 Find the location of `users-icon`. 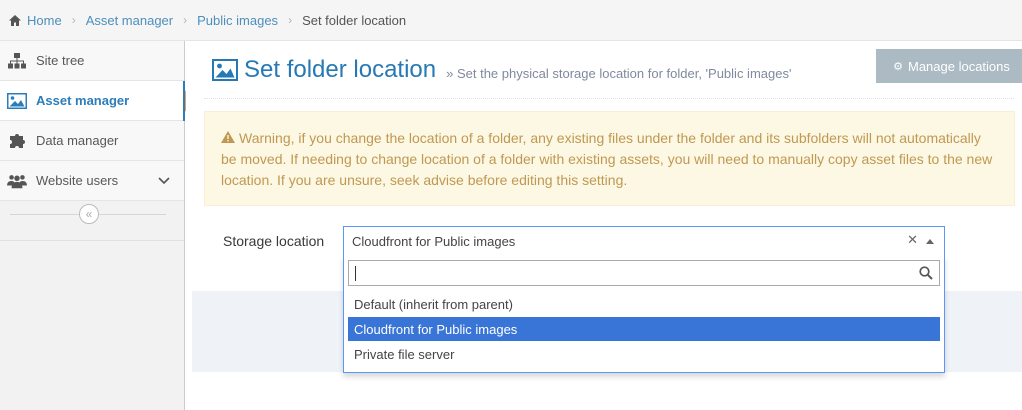

users-icon is located at coordinates (17, 181).